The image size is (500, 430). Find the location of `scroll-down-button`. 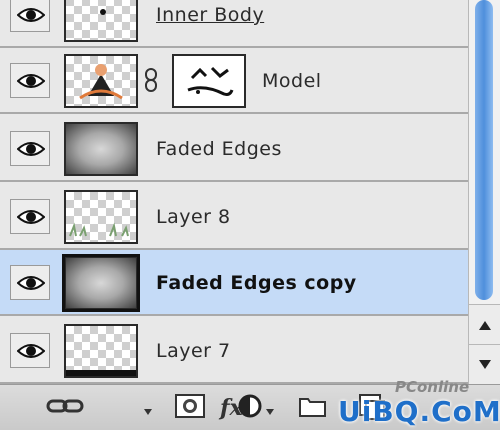

scroll-down-button is located at coordinates (484, 364).